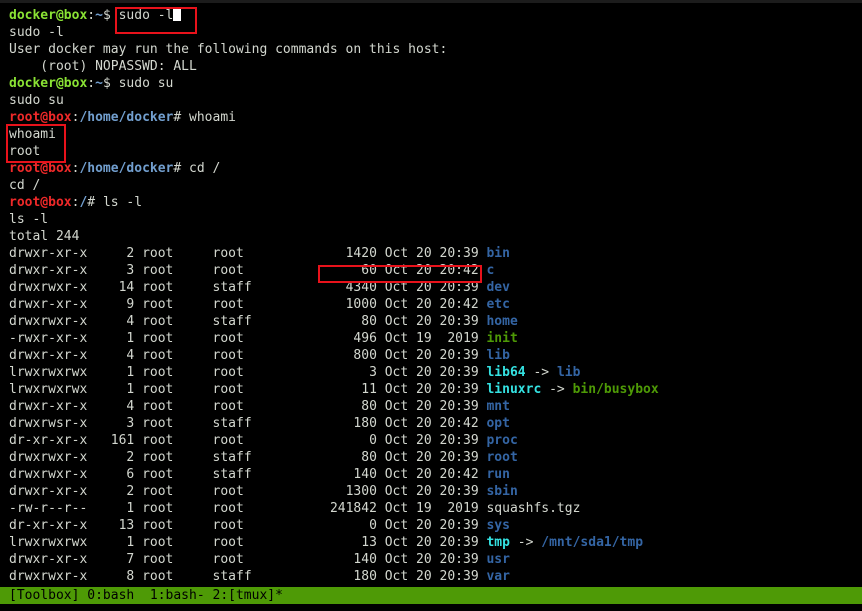  What do you see at coordinates (115, 474) in the screenshot?
I see `ls-links: 6` at bounding box center [115, 474].